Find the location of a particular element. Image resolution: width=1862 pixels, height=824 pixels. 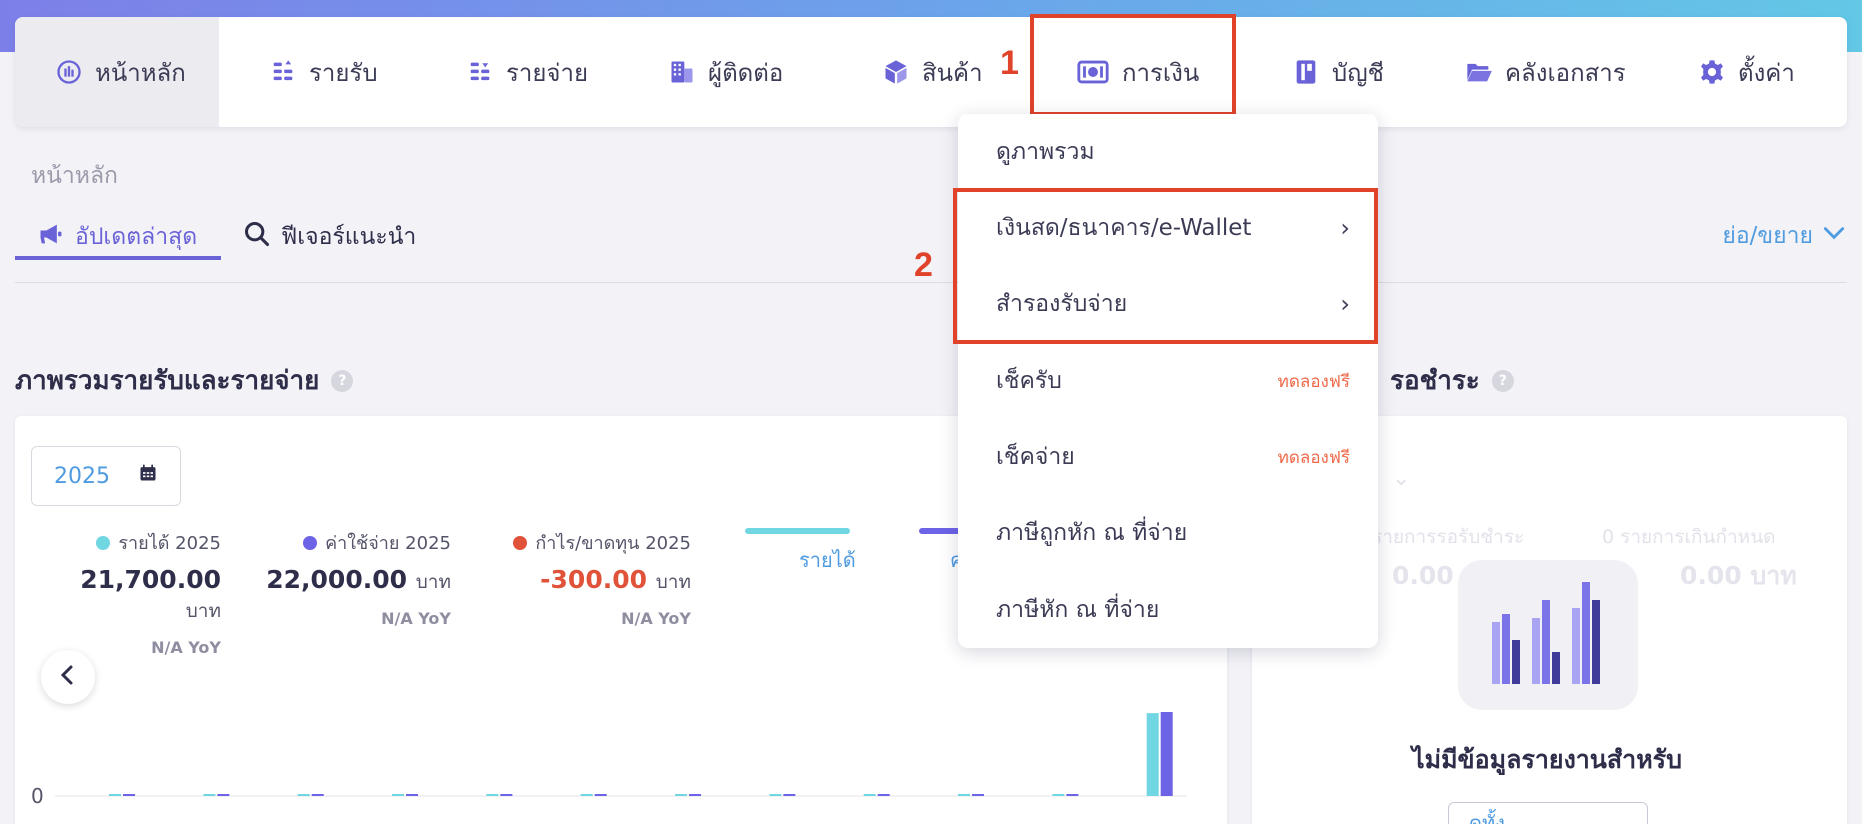

dropdown-item-petty-cash: สำรองรับจ่าย › is located at coordinates (1168, 304).